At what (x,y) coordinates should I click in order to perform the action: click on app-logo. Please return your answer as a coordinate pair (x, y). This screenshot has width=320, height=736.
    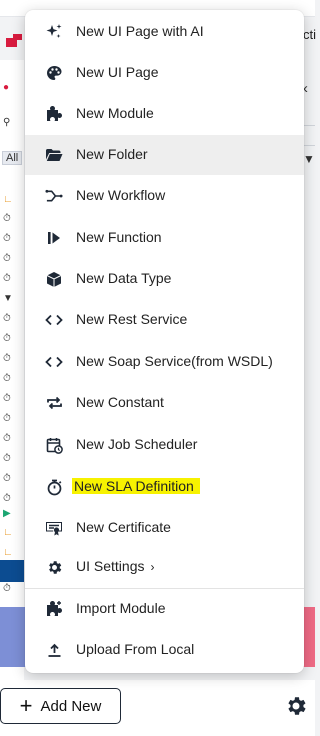
    Looking at the image, I should click on (14, 41).